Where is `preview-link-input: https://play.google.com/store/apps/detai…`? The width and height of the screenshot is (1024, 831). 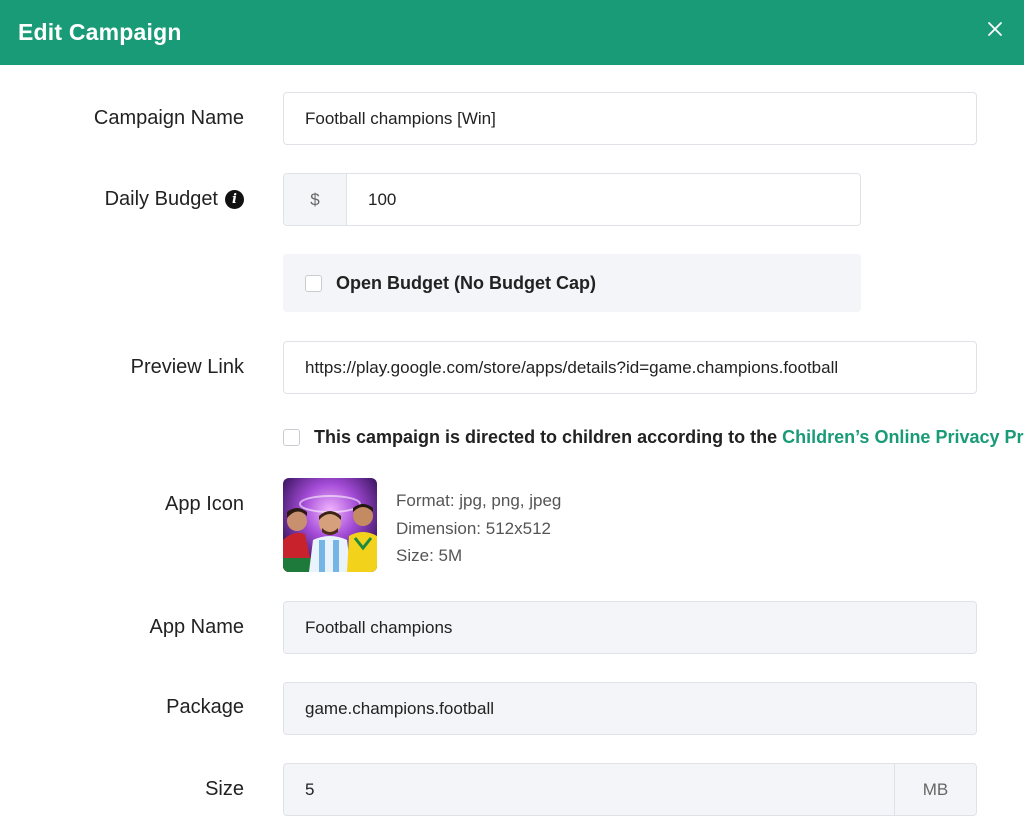 preview-link-input: https://play.google.com/store/apps/detai… is located at coordinates (630, 367).